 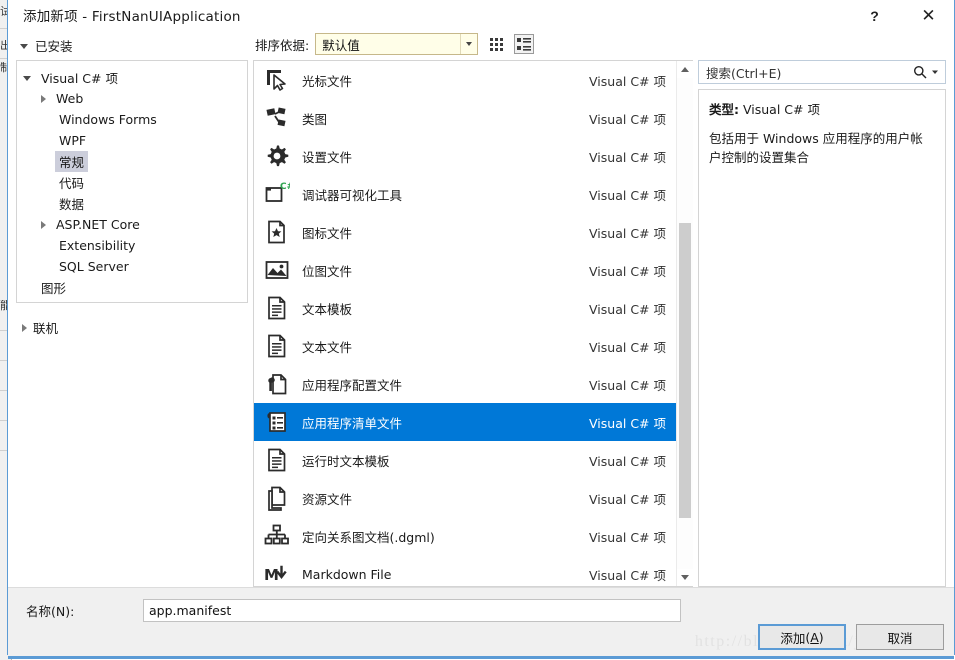 What do you see at coordinates (900, 637) in the screenshot?
I see `cancel-button: 取消` at bounding box center [900, 637].